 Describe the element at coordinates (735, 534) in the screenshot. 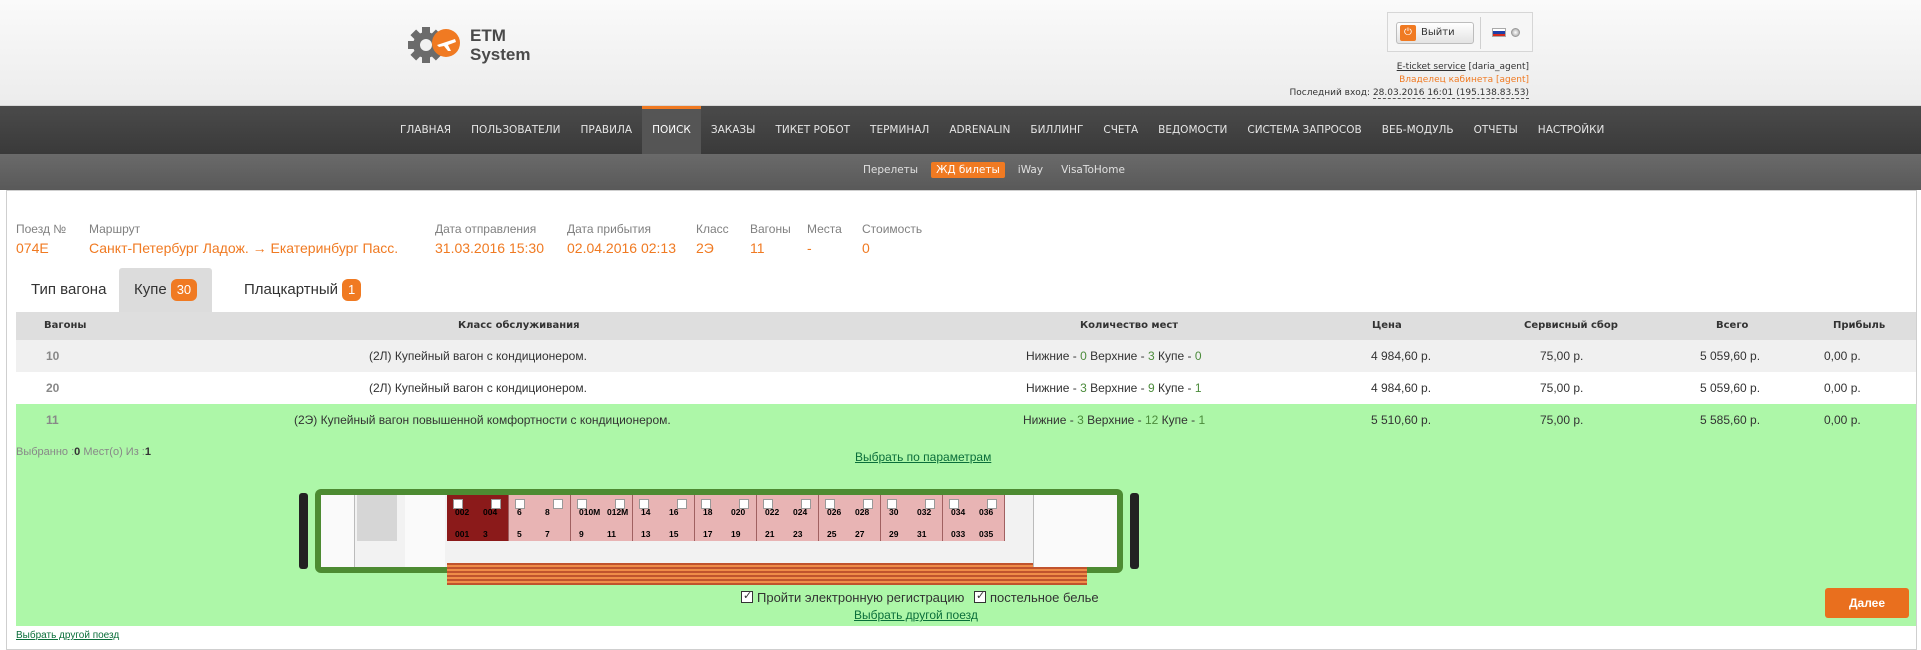

I see `seat-lower: 19` at that location.